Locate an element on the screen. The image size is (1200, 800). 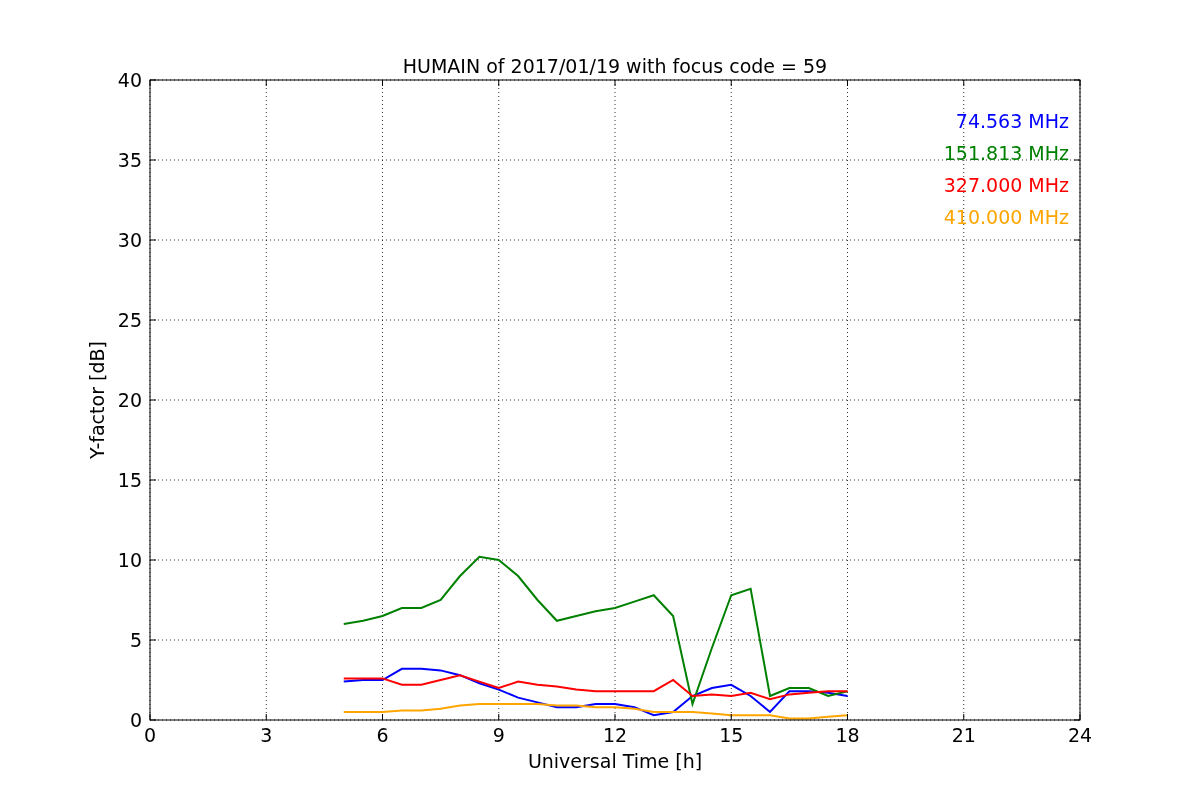
x-tick-label: 24 is located at coordinates (1080, 735).